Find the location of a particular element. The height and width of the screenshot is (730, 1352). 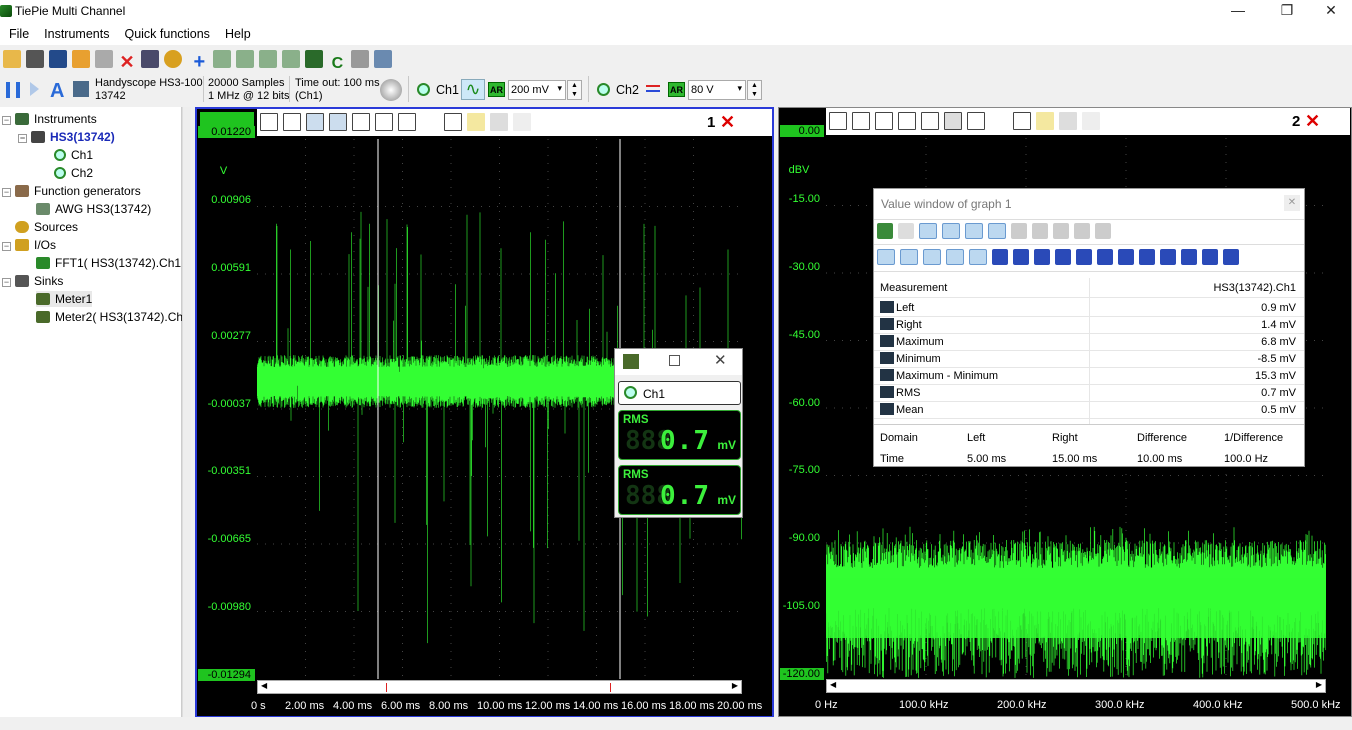

tree-meter1: Meter1 is located at coordinates (64, 299).